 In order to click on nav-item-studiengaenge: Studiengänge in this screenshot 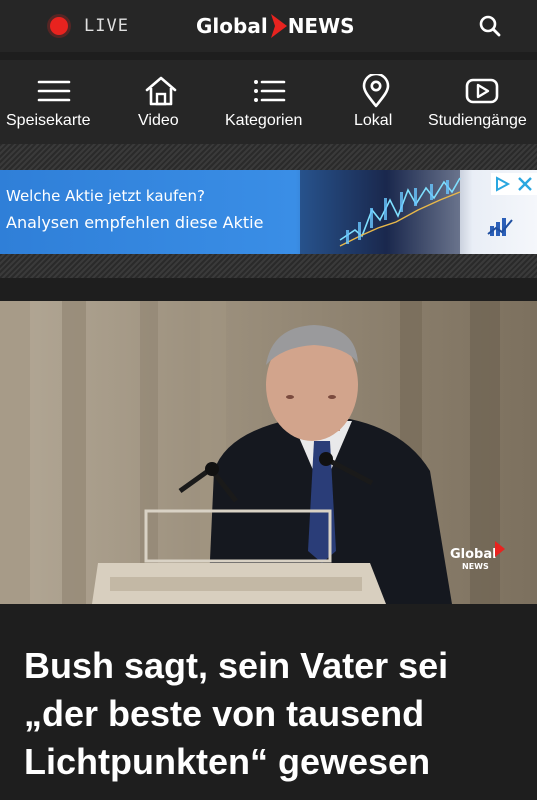, I will do `click(482, 102)`.